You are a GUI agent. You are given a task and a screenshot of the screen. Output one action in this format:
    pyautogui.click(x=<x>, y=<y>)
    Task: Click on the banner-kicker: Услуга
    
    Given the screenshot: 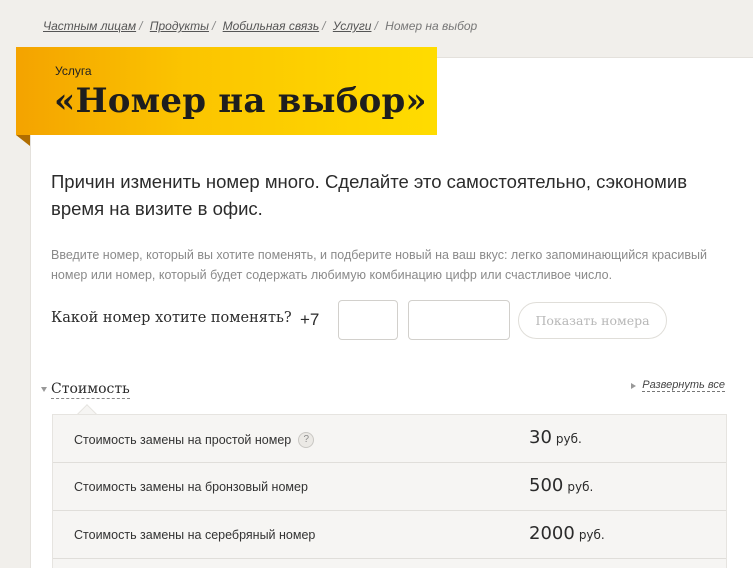 What is the action you would take?
    pyautogui.click(x=73, y=71)
    